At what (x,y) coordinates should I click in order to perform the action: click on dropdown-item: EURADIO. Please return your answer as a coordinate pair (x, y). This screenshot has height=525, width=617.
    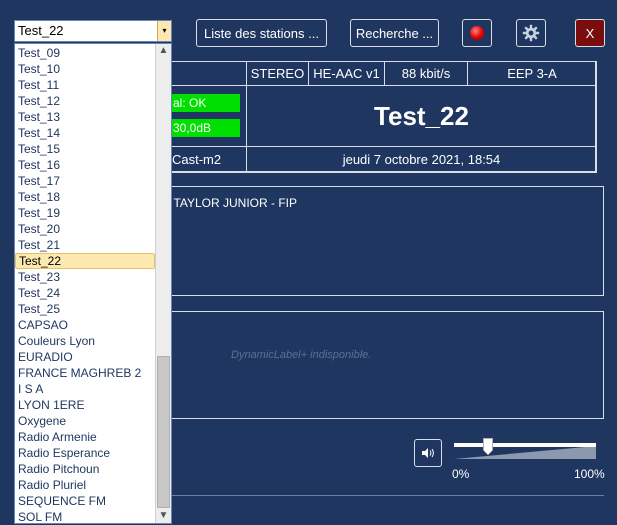
    Looking at the image, I should click on (85, 357).